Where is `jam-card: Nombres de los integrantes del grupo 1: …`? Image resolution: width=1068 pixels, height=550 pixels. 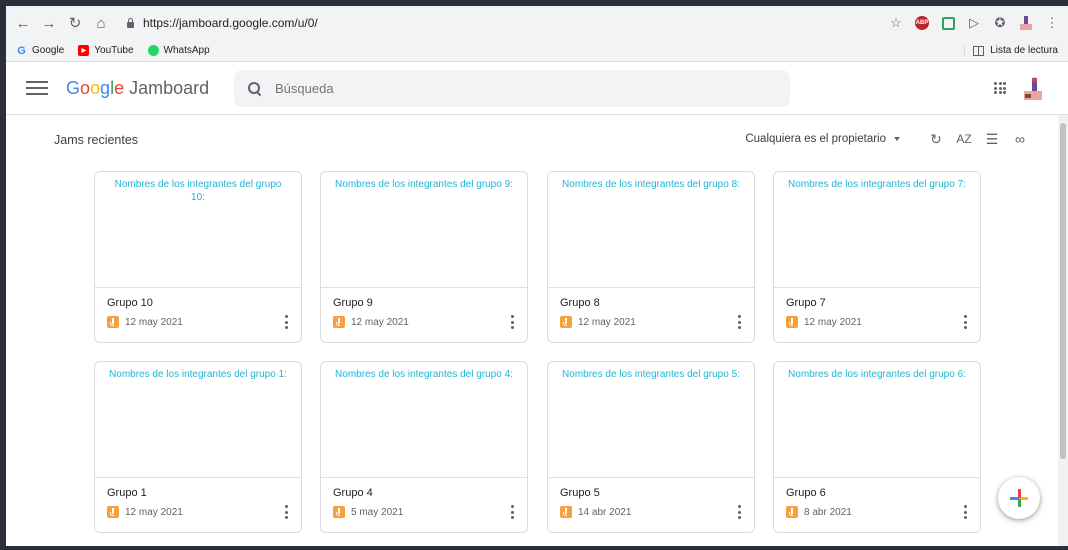
jam-card: Nombres de los integrantes del grupo 1: … is located at coordinates (198, 447).